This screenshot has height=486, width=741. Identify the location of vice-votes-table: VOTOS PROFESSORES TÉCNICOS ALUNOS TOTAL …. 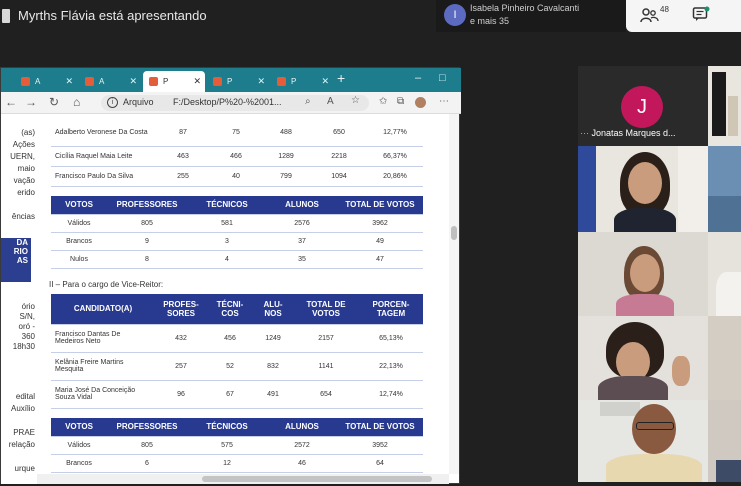
(237, 445).